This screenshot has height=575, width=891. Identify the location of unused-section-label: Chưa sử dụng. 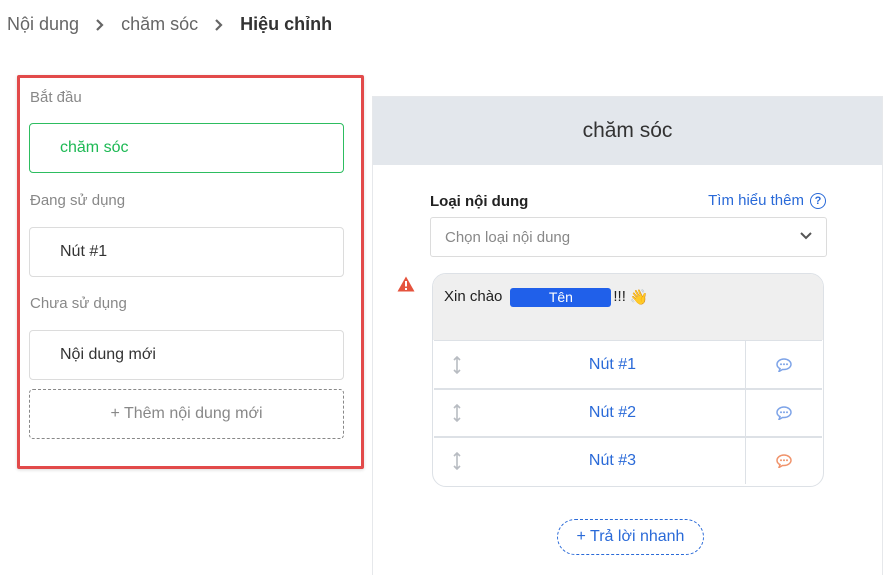
(78, 303).